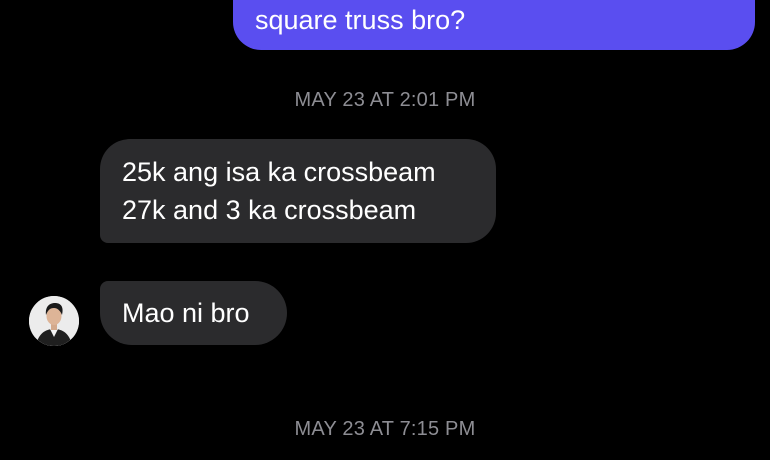  Describe the element at coordinates (279, 172) in the screenshot. I see `received-message-line: 25k ang isa ka crossbeam` at that location.